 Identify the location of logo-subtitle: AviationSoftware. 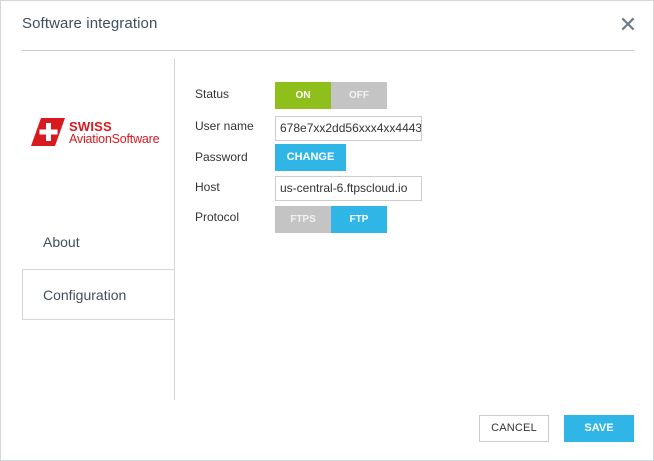
(114, 139).